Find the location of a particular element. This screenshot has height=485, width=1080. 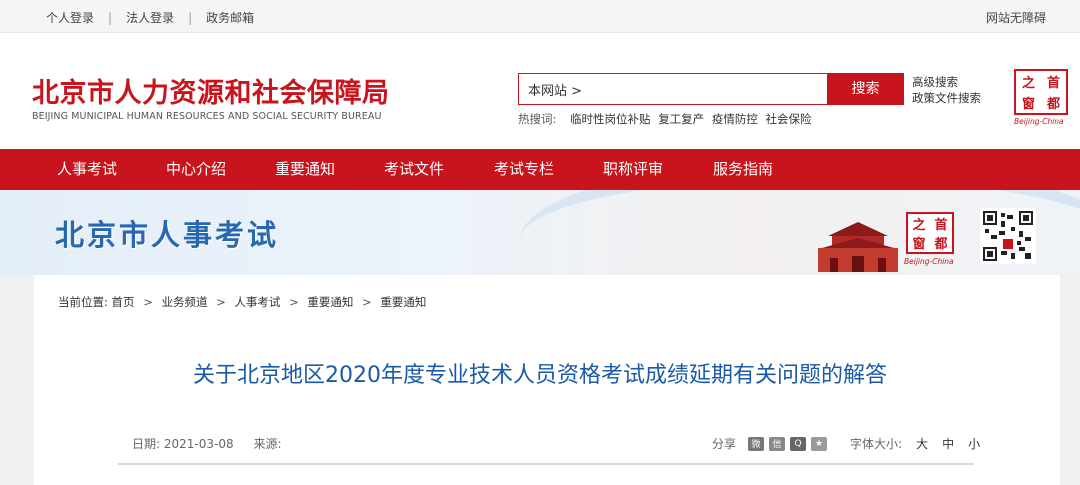

main-nav: 人事考试 中心介绍 重要通知 考试文件 考试专栏 职称评审 服务指南 is located at coordinates (540, 169).